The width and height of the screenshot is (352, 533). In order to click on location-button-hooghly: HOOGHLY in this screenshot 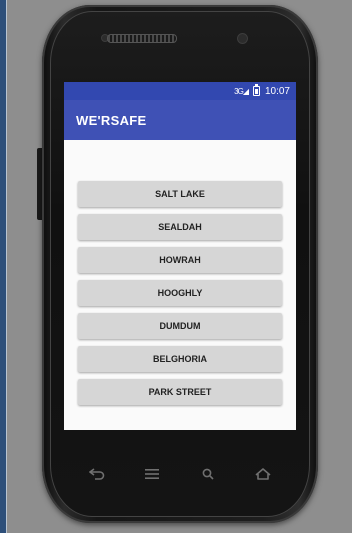, I will do `click(180, 293)`.